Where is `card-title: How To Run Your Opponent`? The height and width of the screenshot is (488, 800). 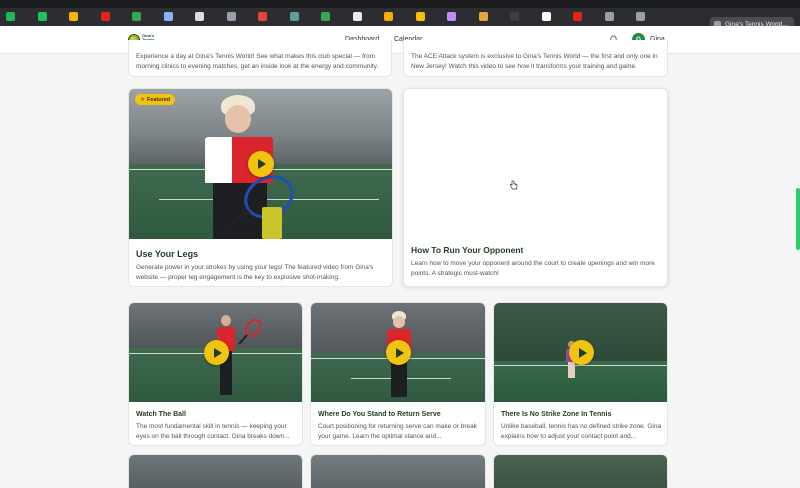
card-title: How To Run Your Opponent is located at coordinates (467, 250).